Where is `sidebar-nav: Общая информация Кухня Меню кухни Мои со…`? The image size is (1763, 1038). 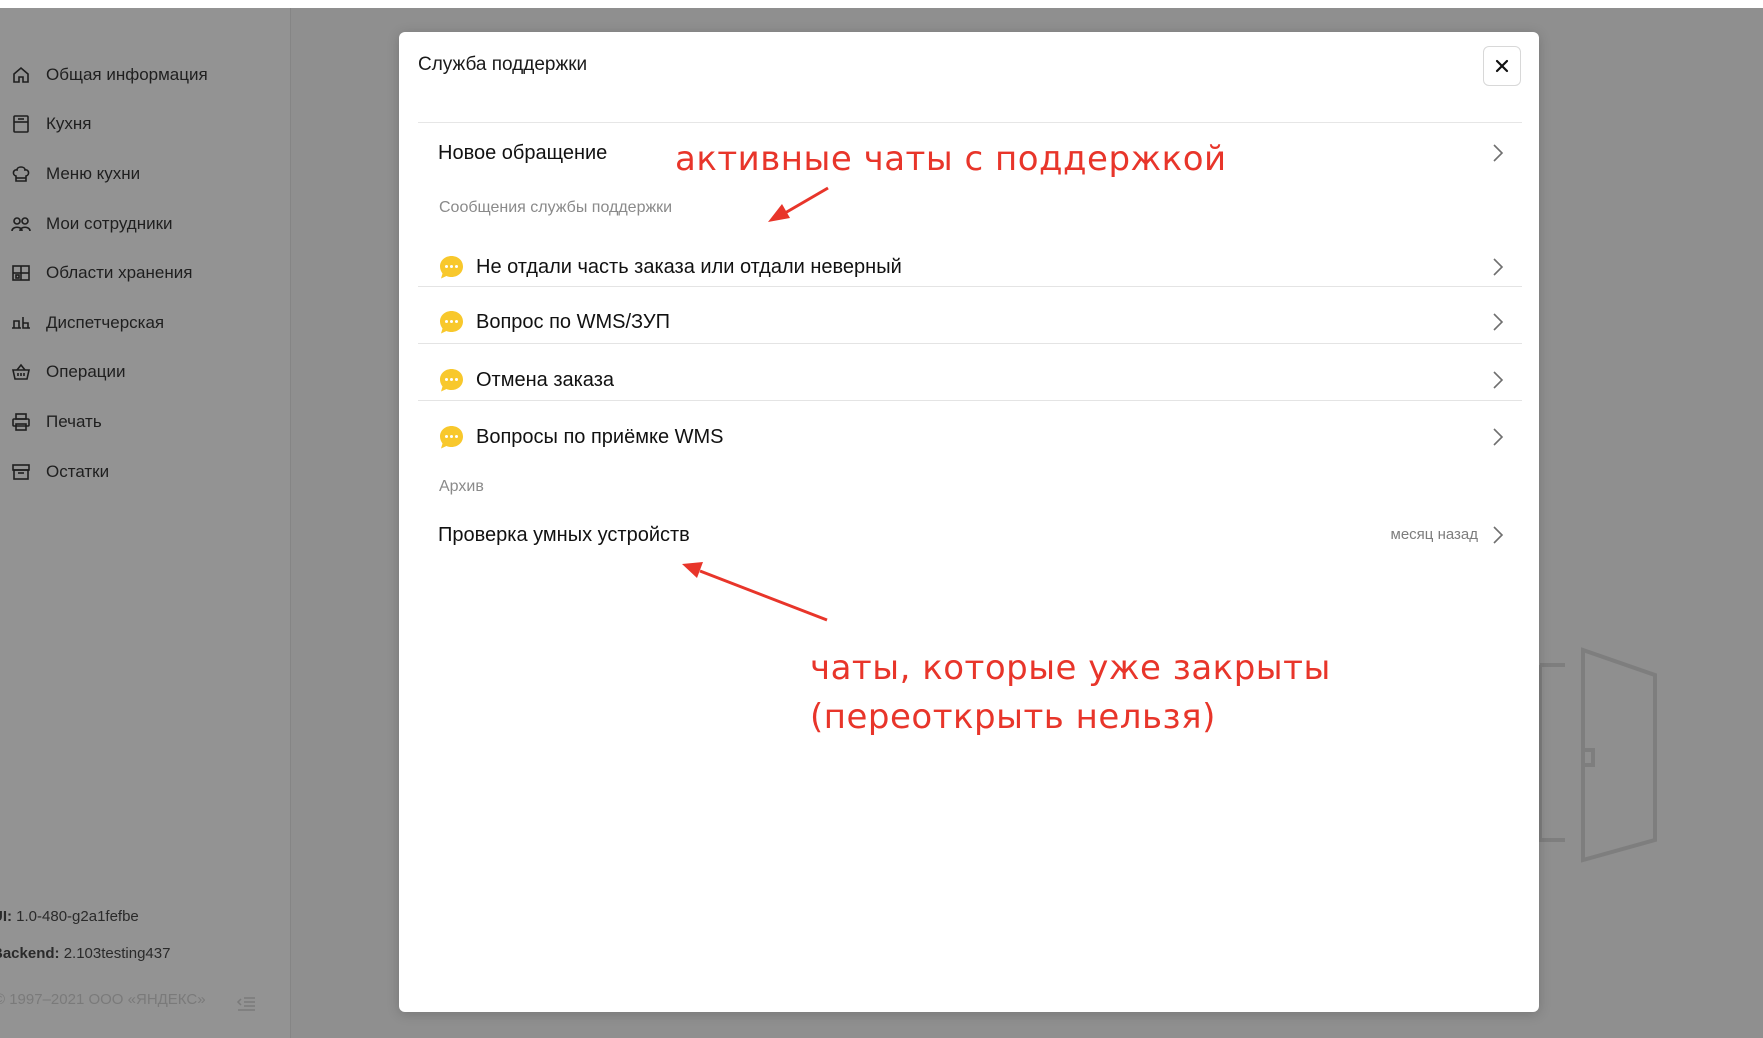
sidebar-nav: Общая информация Кухня Меню кухни Мои со… is located at coordinates (109, 273).